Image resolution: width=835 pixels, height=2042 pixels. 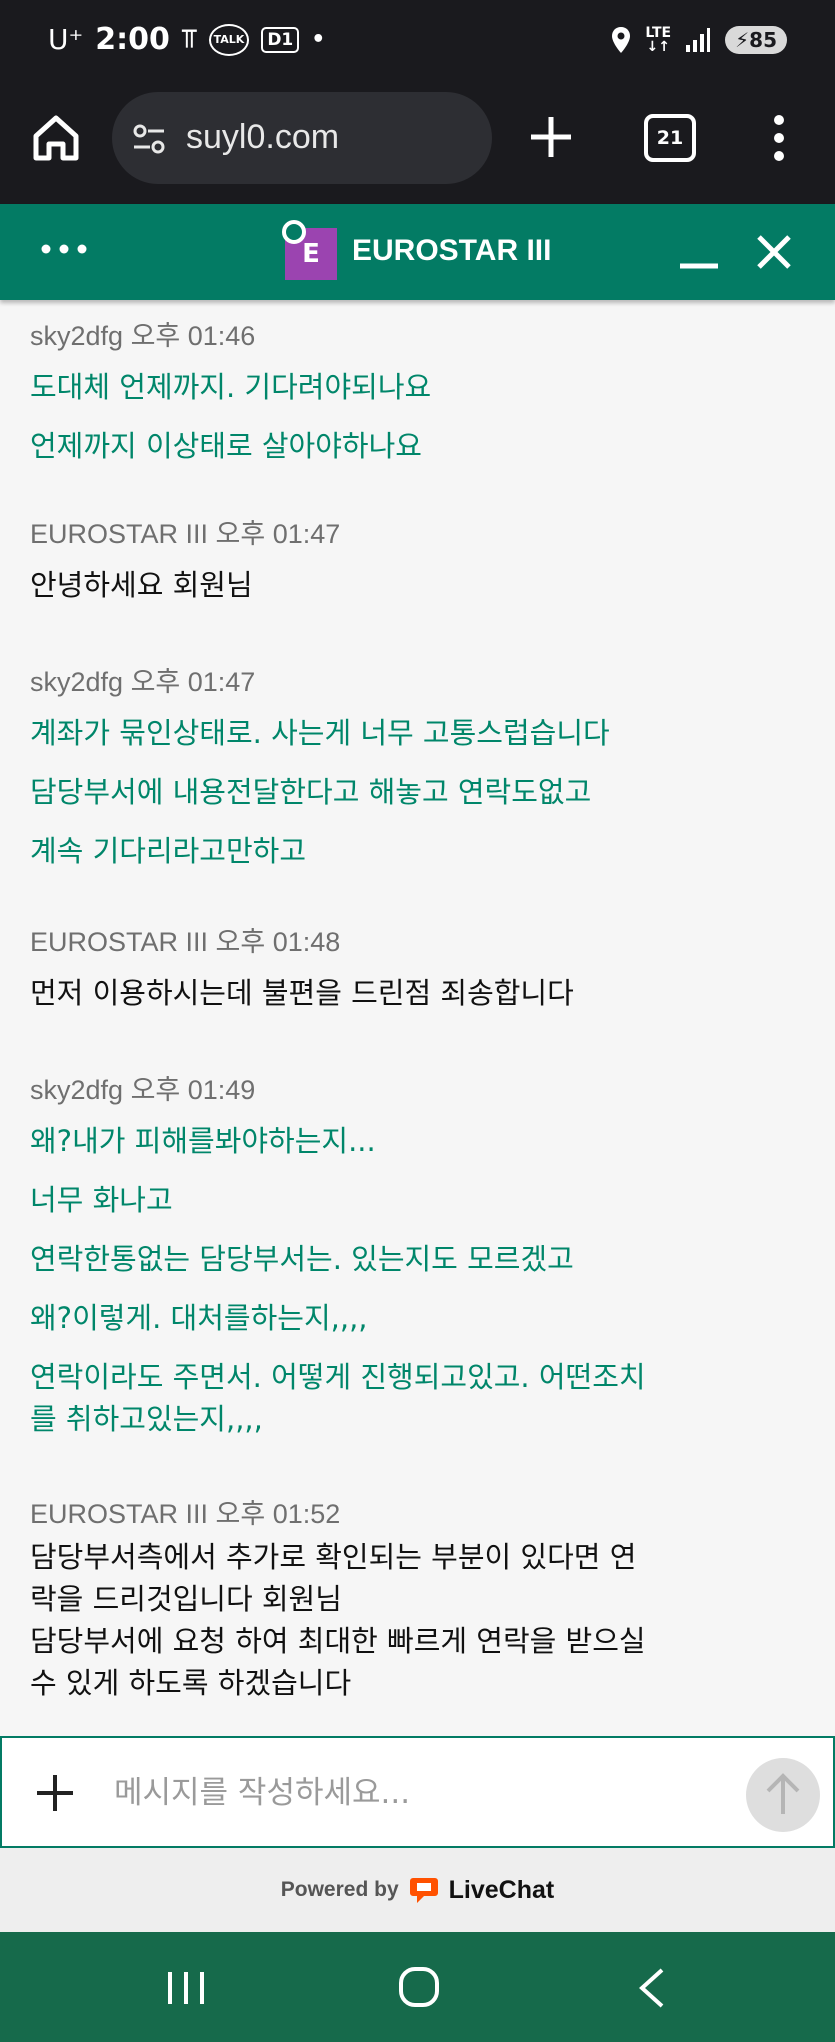 What do you see at coordinates (193, 1090) in the screenshot?
I see `message-time: 오후 01:49` at bounding box center [193, 1090].